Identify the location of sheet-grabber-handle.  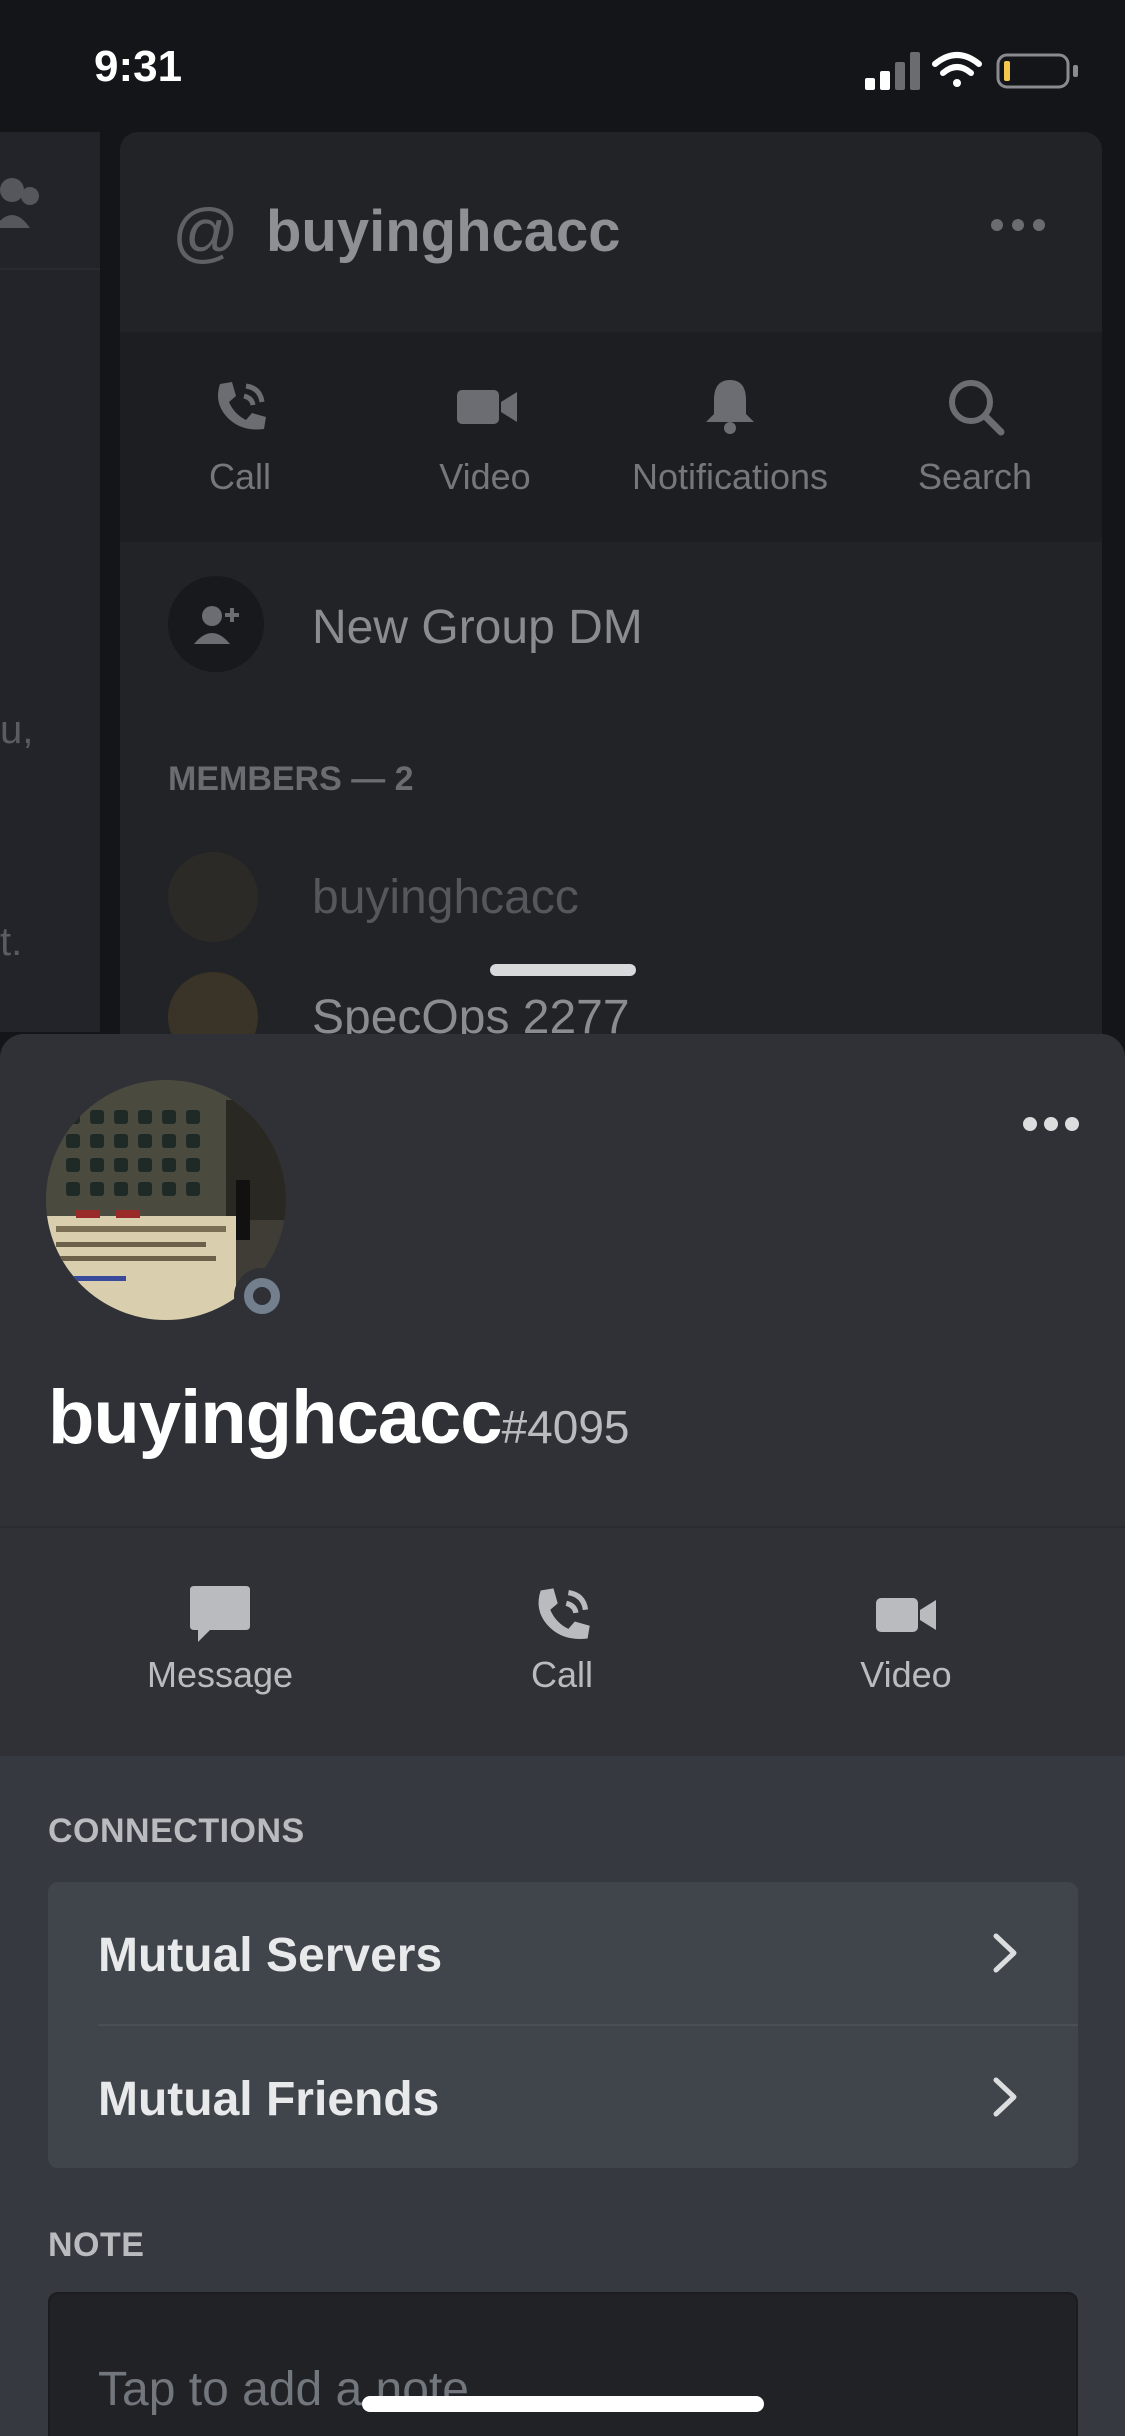
(563, 970).